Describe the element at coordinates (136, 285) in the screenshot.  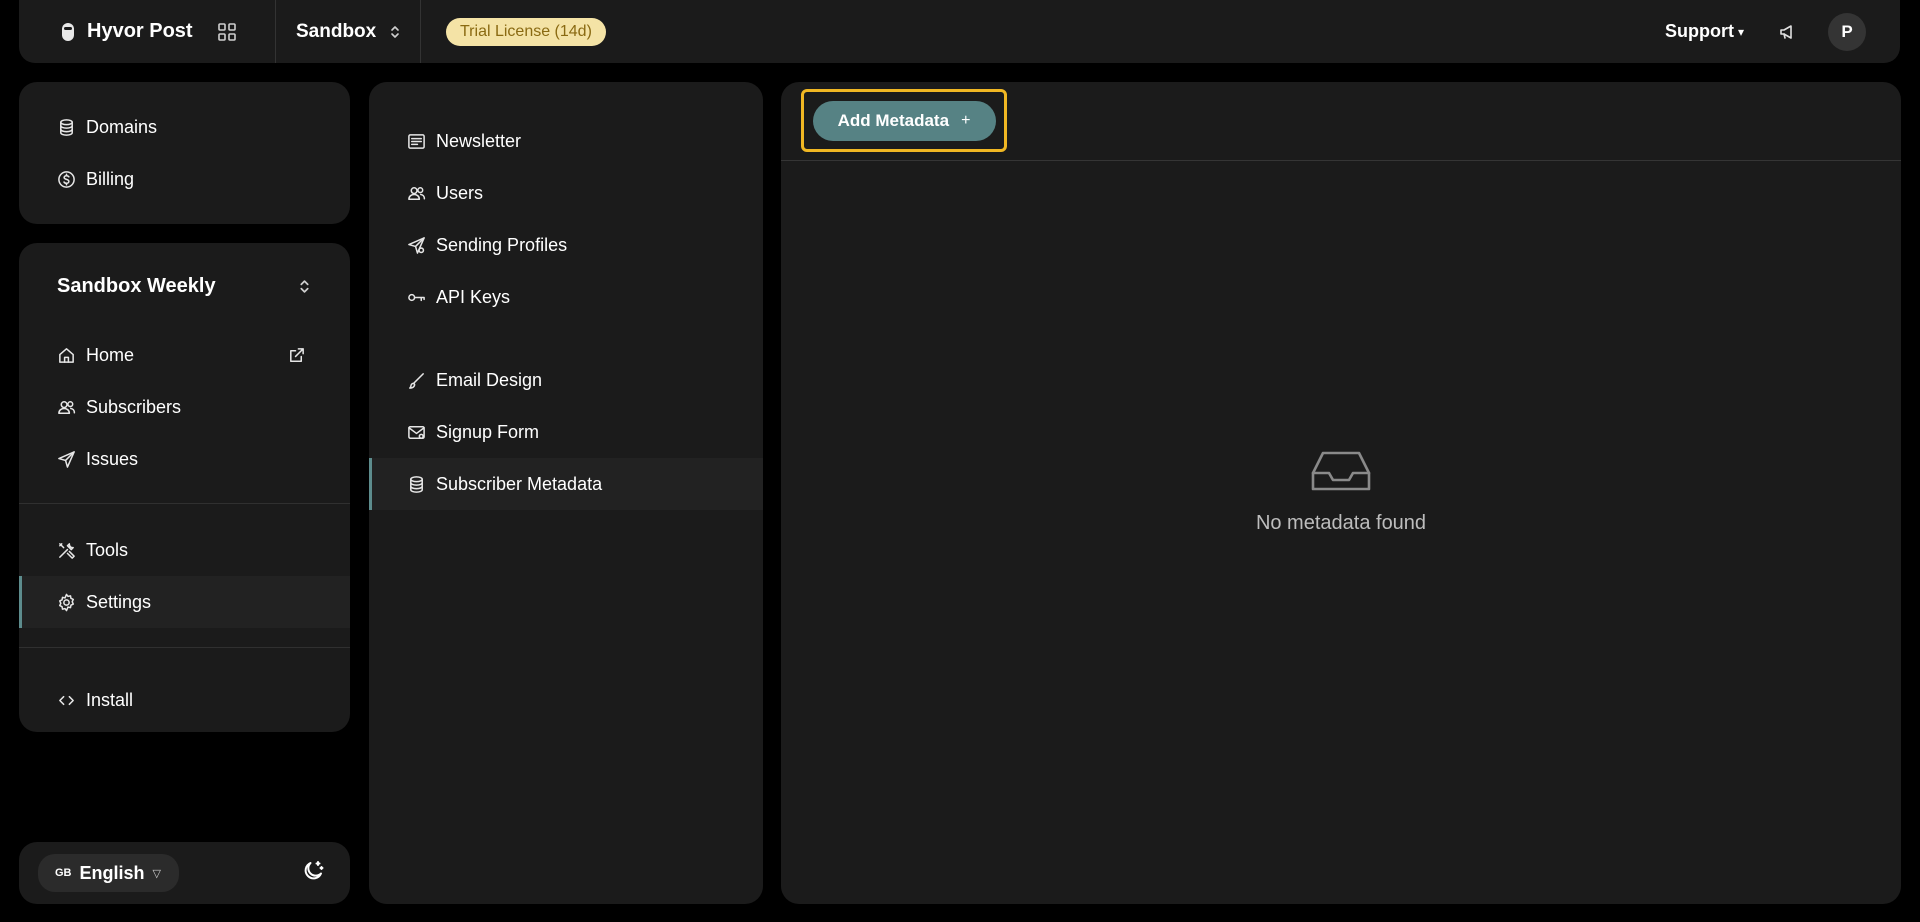
I see `project-name: Sandbox Weekly` at that location.